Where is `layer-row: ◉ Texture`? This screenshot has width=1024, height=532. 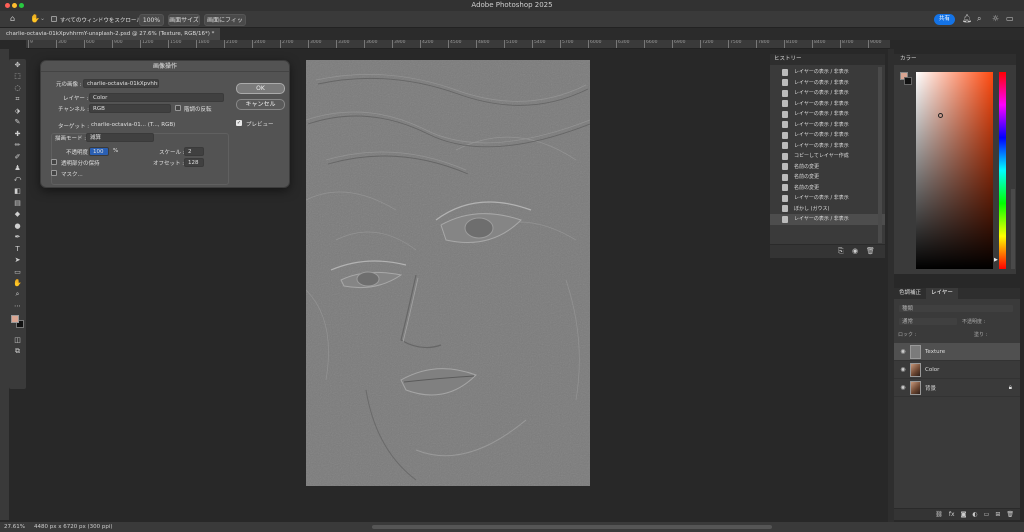
layer-row: ◉ Texture is located at coordinates (957, 352).